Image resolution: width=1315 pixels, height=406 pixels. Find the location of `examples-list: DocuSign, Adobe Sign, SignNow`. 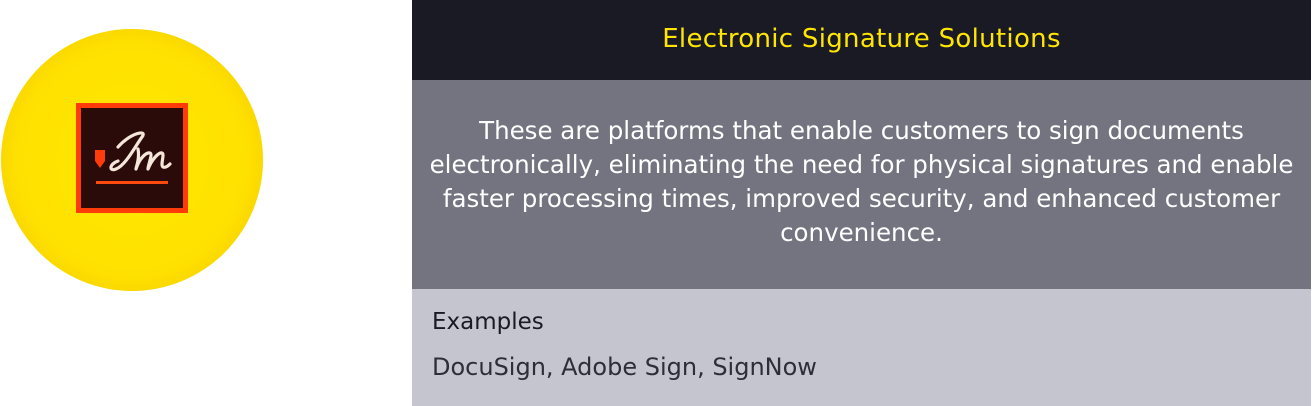

examples-list: DocuSign, Adobe Sign, SignNow is located at coordinates (624, 367).